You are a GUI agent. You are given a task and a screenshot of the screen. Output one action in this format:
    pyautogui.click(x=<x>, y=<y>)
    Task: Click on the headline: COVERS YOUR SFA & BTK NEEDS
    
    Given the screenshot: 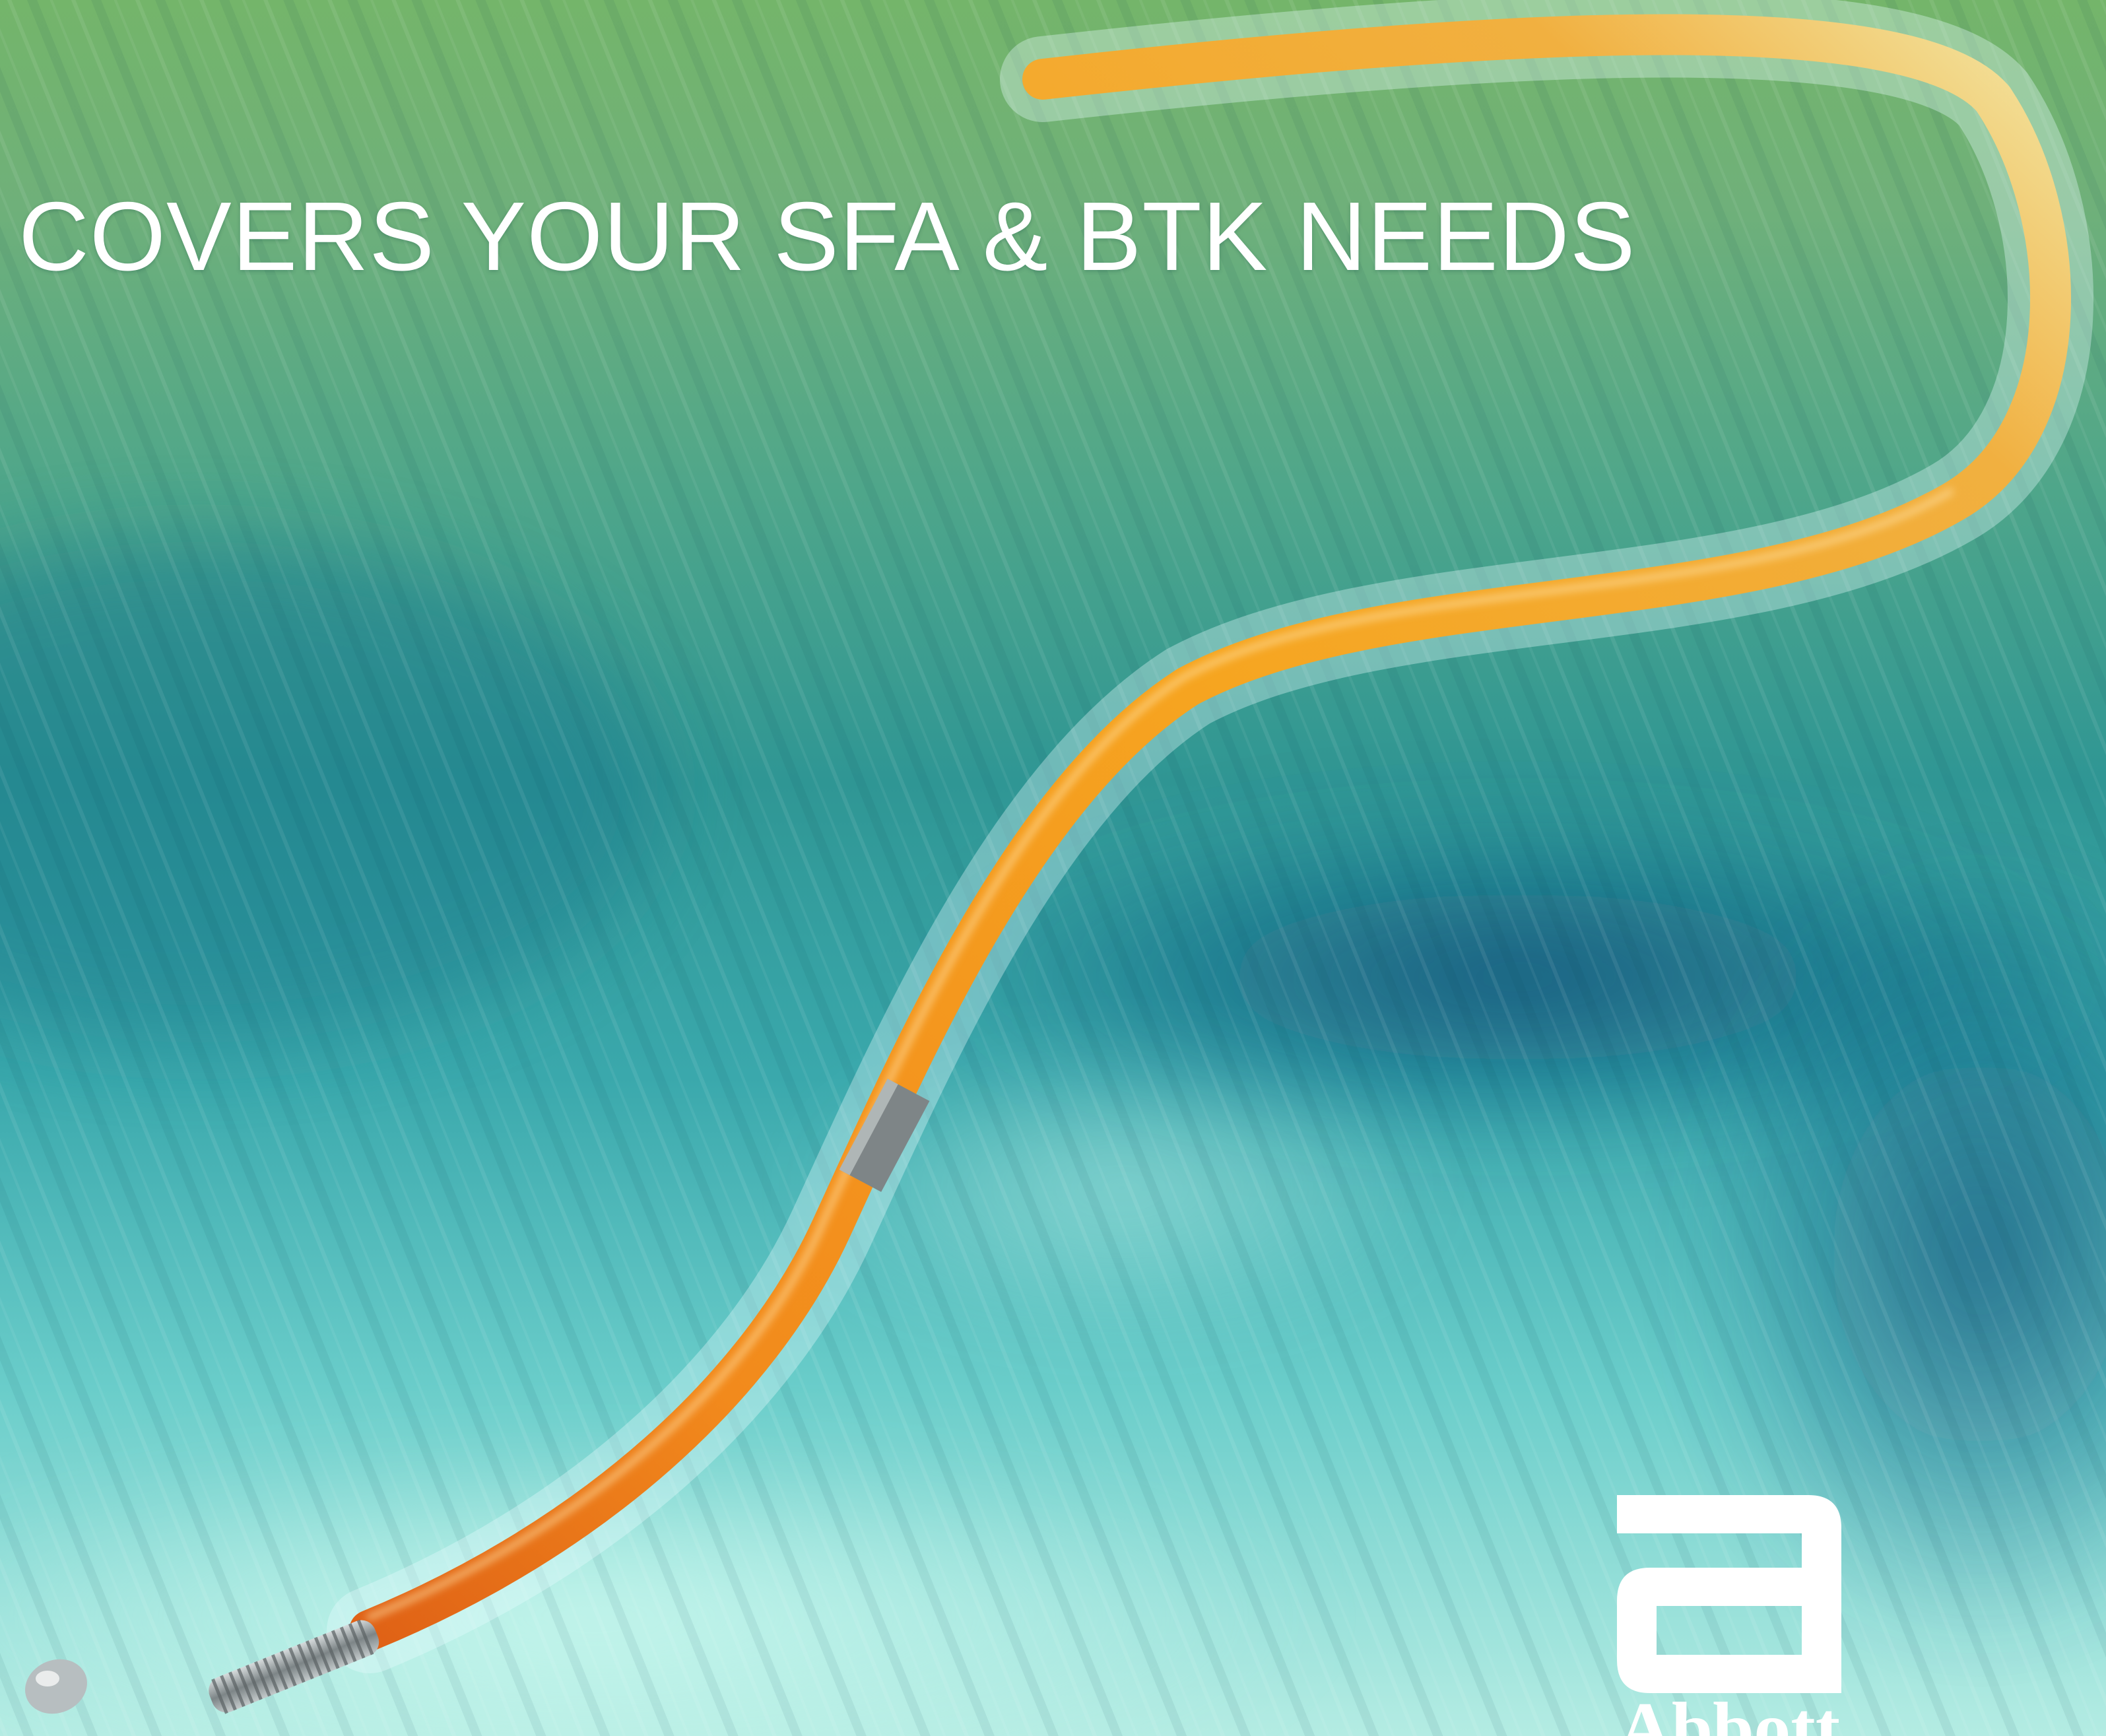 What is the action you would take?
    pyautogui.click(x=827, y=236)
    